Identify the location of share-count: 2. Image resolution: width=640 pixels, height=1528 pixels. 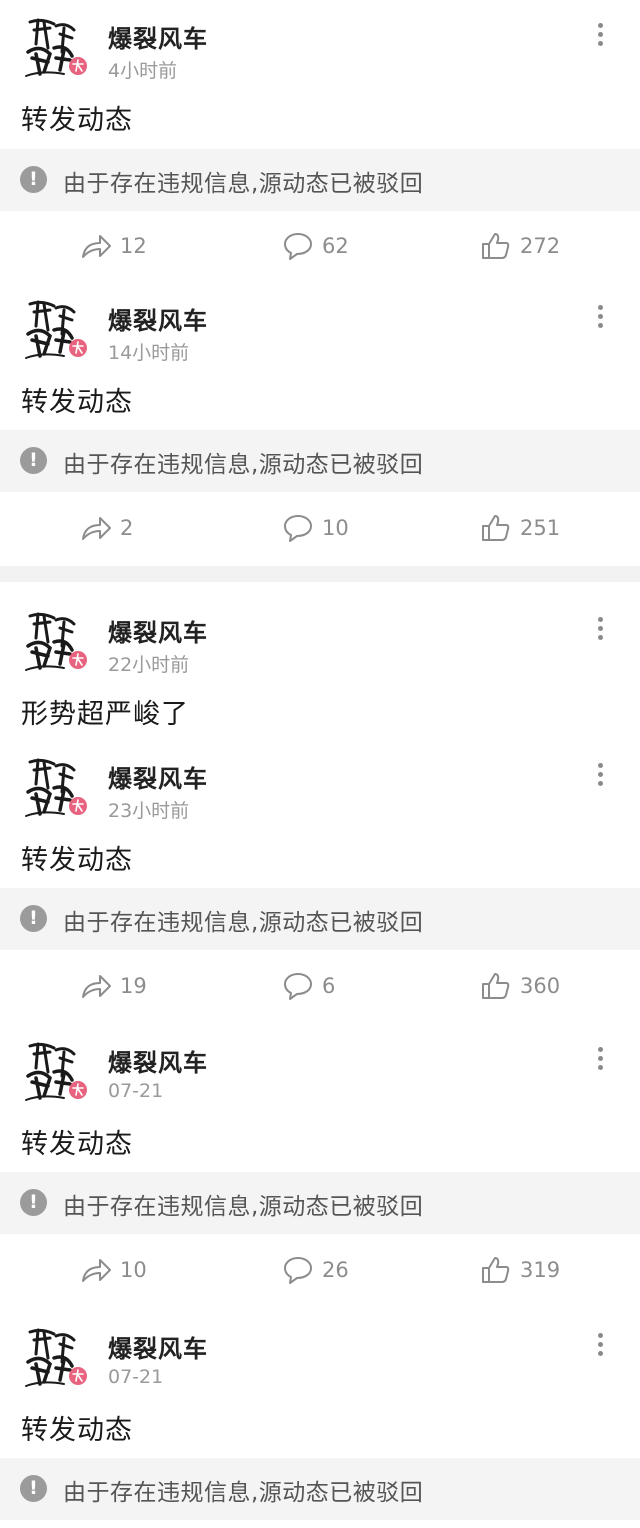
(127, 528).